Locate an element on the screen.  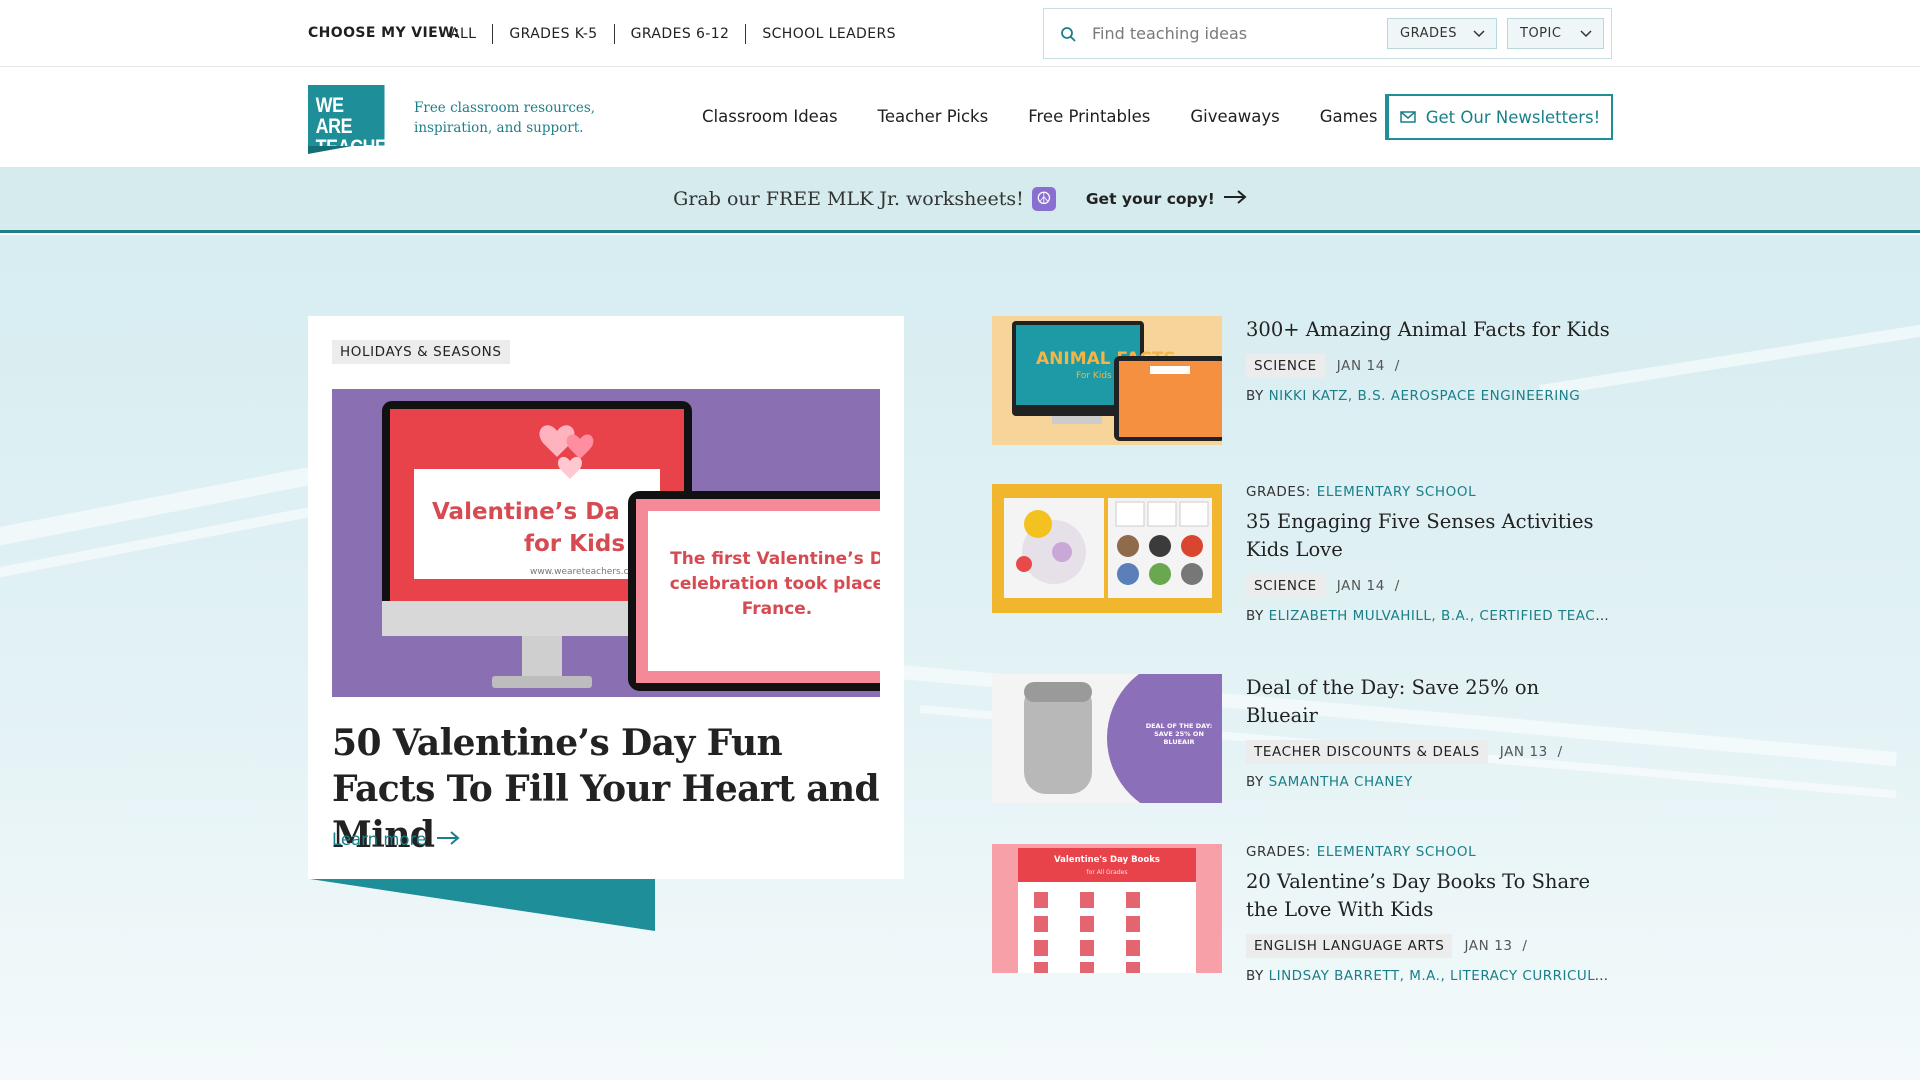
article-author: BY SAMANTHA CHANEY is located at coordinates (1329, 782).